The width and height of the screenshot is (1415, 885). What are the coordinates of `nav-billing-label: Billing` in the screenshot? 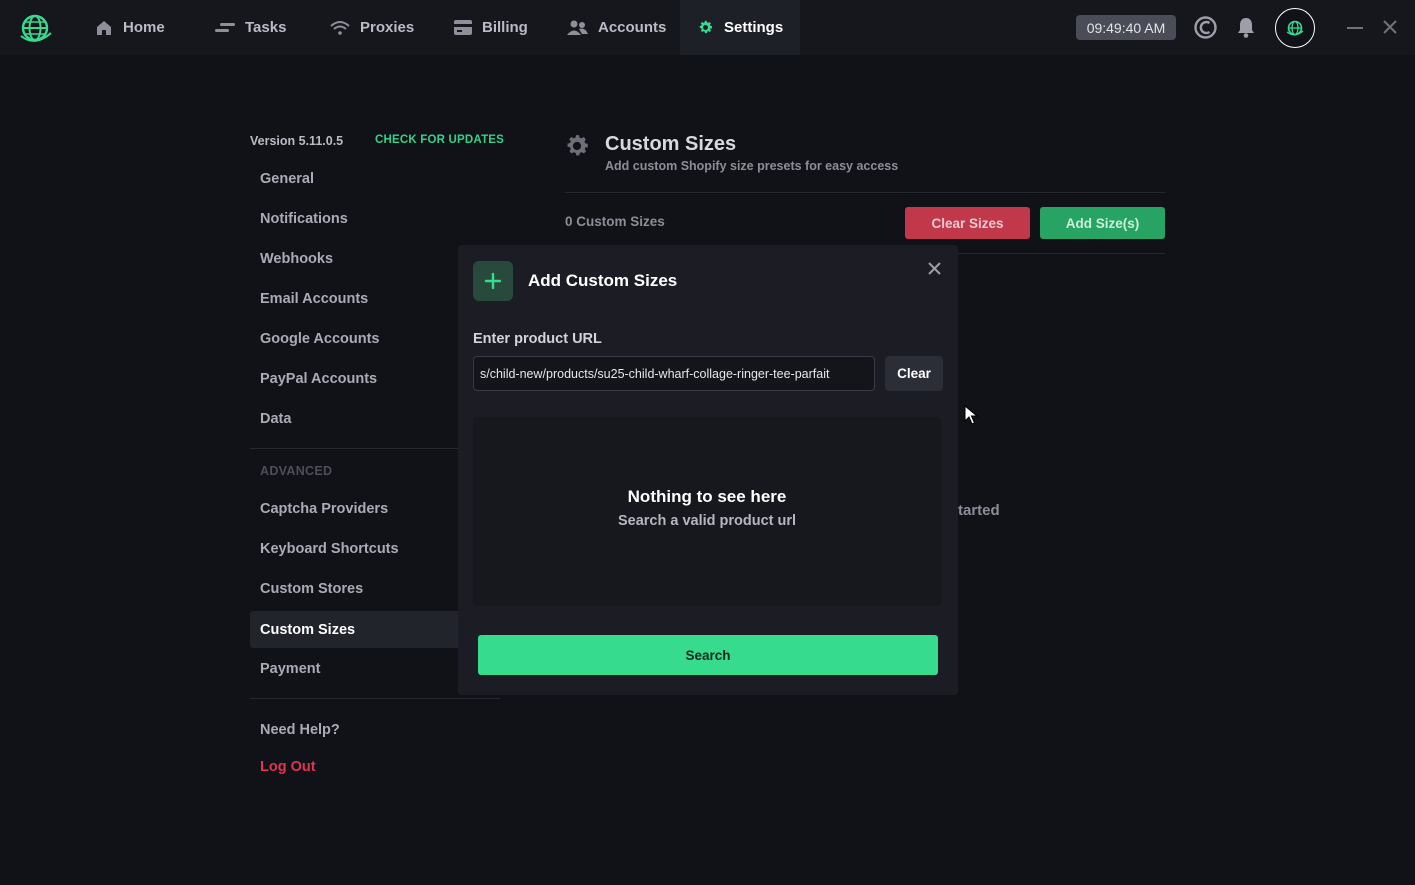 It's located at (505, 27).